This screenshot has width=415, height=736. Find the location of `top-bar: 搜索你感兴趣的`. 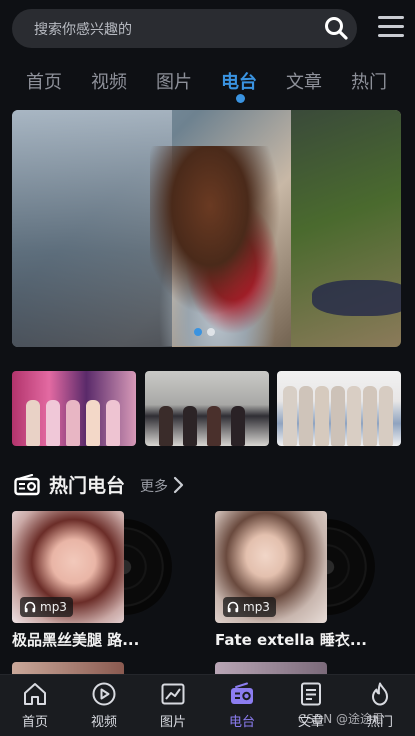

top-bar: 搜索你感兴趣的 is located at coordinates (207, 29).